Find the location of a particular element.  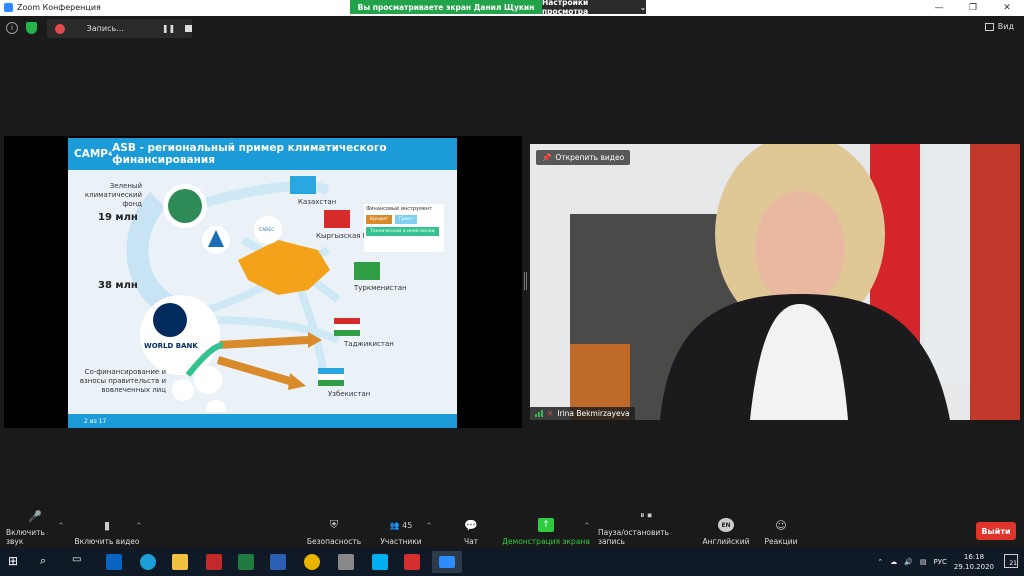

search-icon: ⌕ is located at coordinates (48, 562).